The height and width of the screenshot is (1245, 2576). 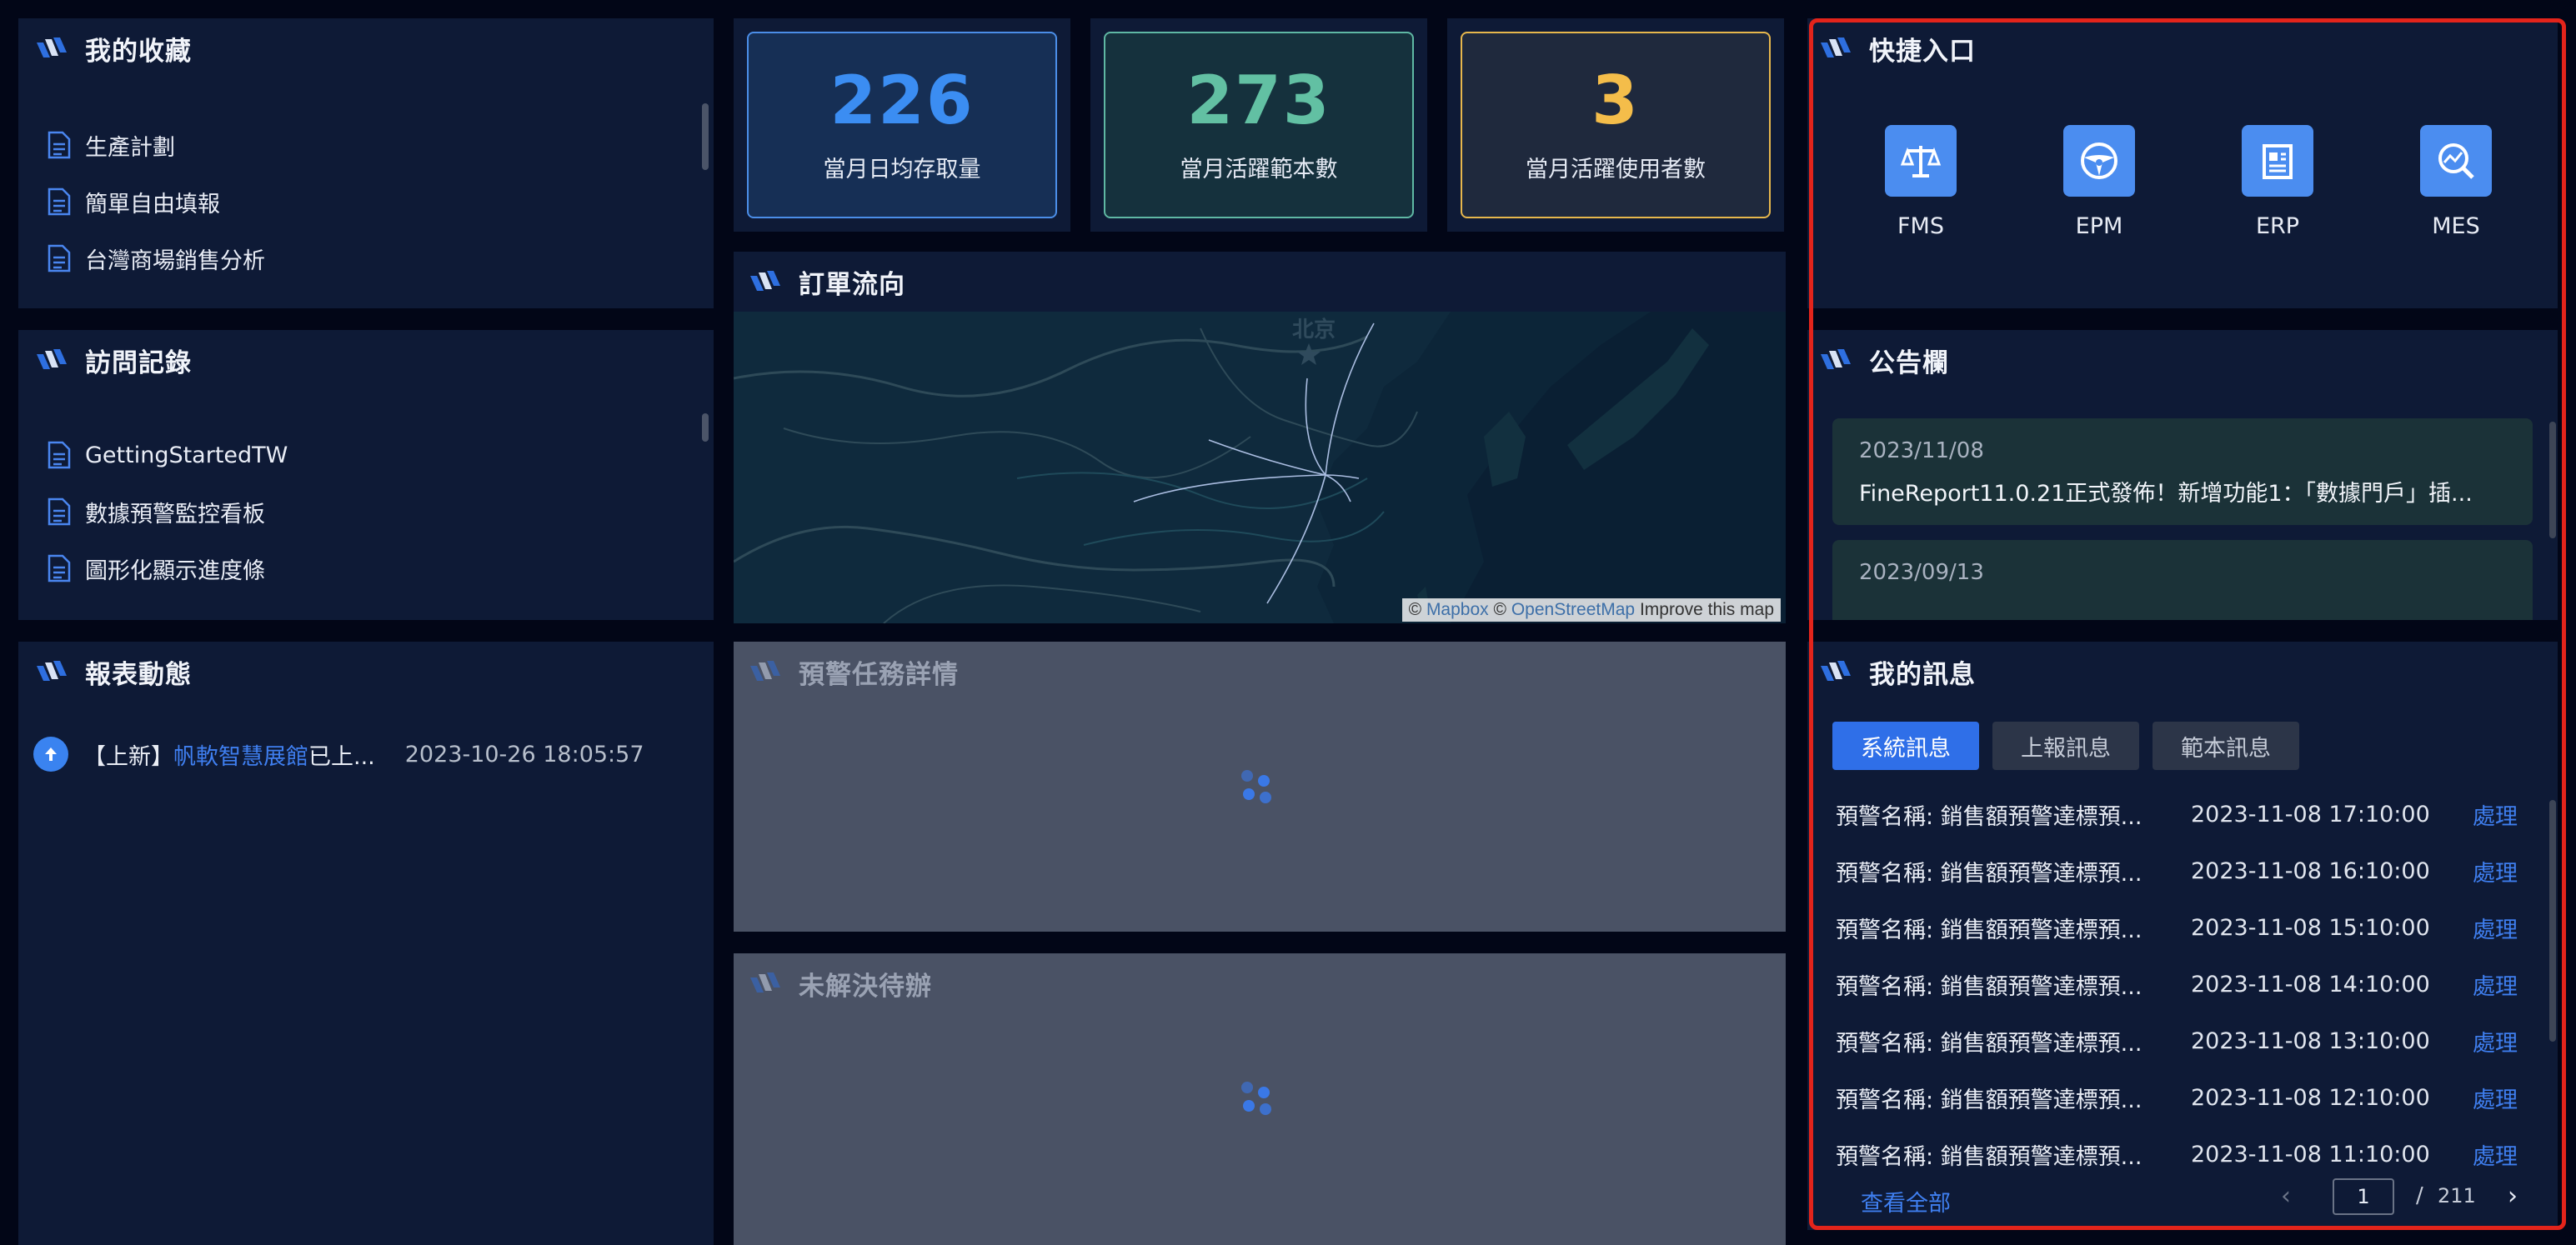 What do you see at coordinates (2456, 182) in the screenshot?
I see `quick-entry-mes: MES` at bounding box center [2456, 182].